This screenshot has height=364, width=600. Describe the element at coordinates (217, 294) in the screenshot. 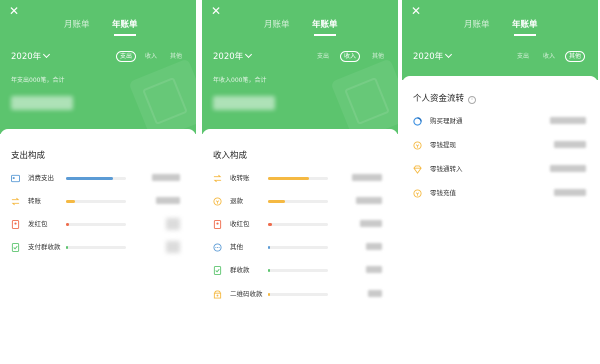

I see `qr-pay-icon` at that location.